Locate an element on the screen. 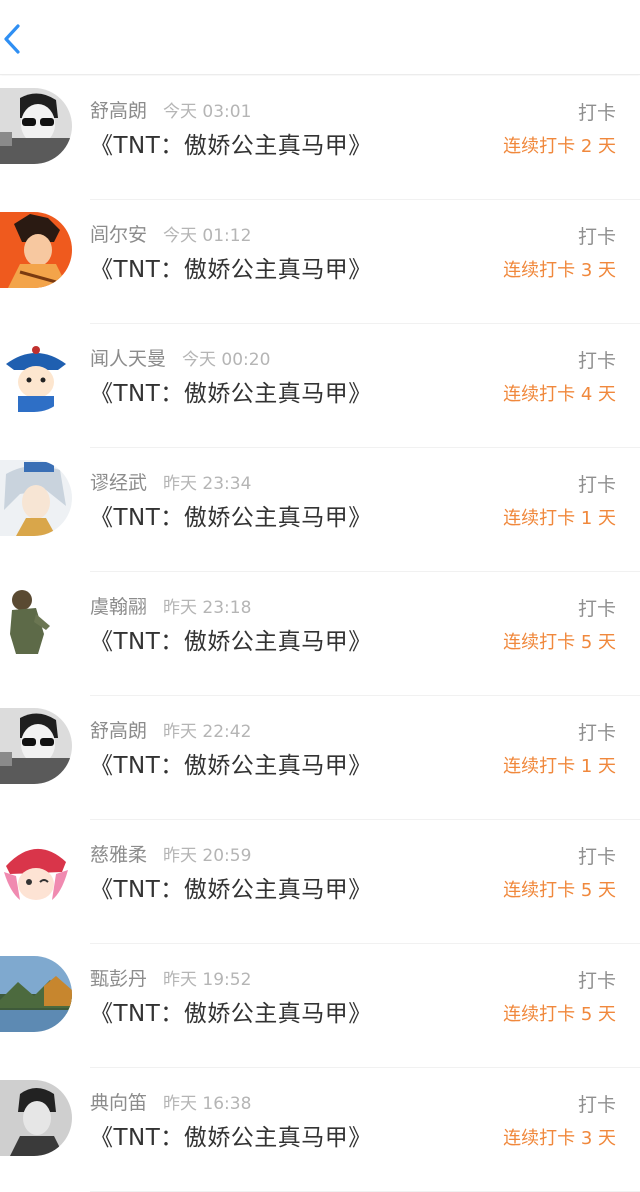 The height and width of the screenshot is (1192, 640). checkin-row: 虞翰翮 昨天 23:18 《TNT：傲娇公主真马甲》 打卡 连续打卡 5 天 is located at coordinates (320, 634).